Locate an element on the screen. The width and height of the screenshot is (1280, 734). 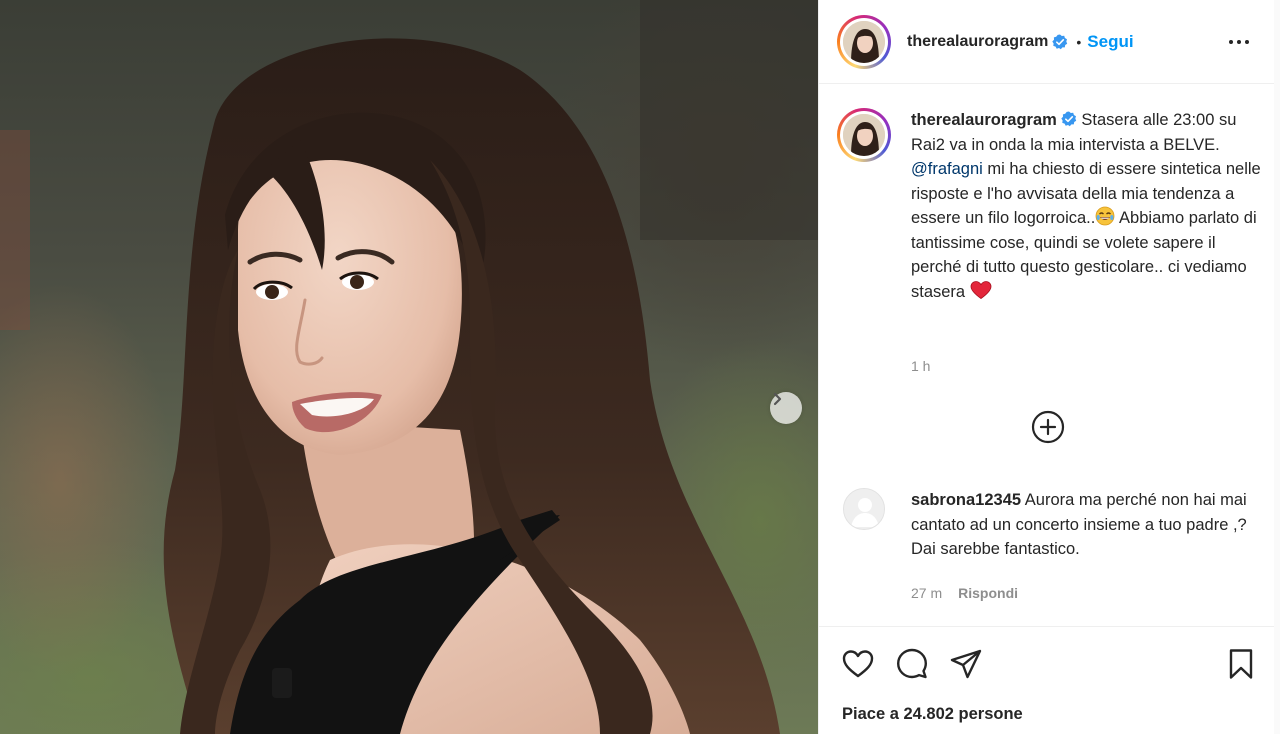
author-username: therealauroragram is located at coordinates (977, 42).